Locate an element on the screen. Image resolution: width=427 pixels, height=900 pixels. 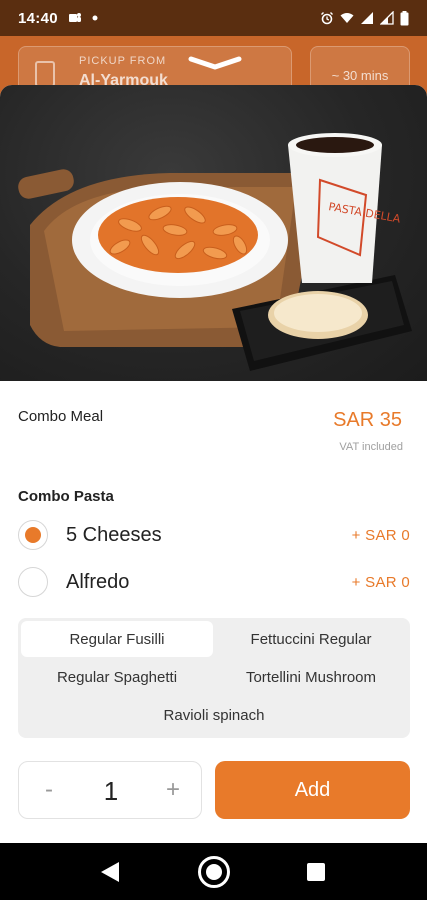
recents-icon is located at coordinates (316, 872).